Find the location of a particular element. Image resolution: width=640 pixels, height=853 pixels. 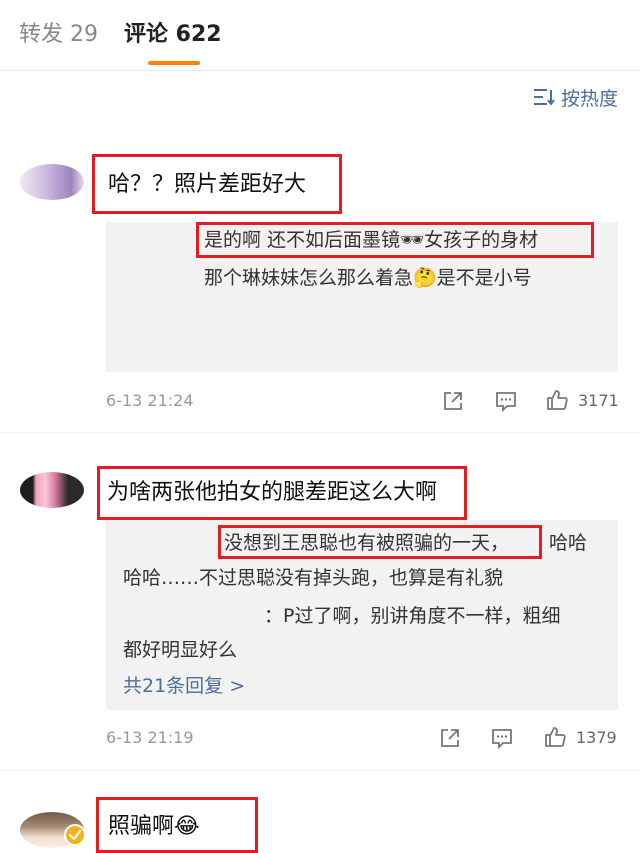

reply-line: 哈哈……不过思聪没有掉头跑，也算是有礼貌 is located at coordinates (313, 578).